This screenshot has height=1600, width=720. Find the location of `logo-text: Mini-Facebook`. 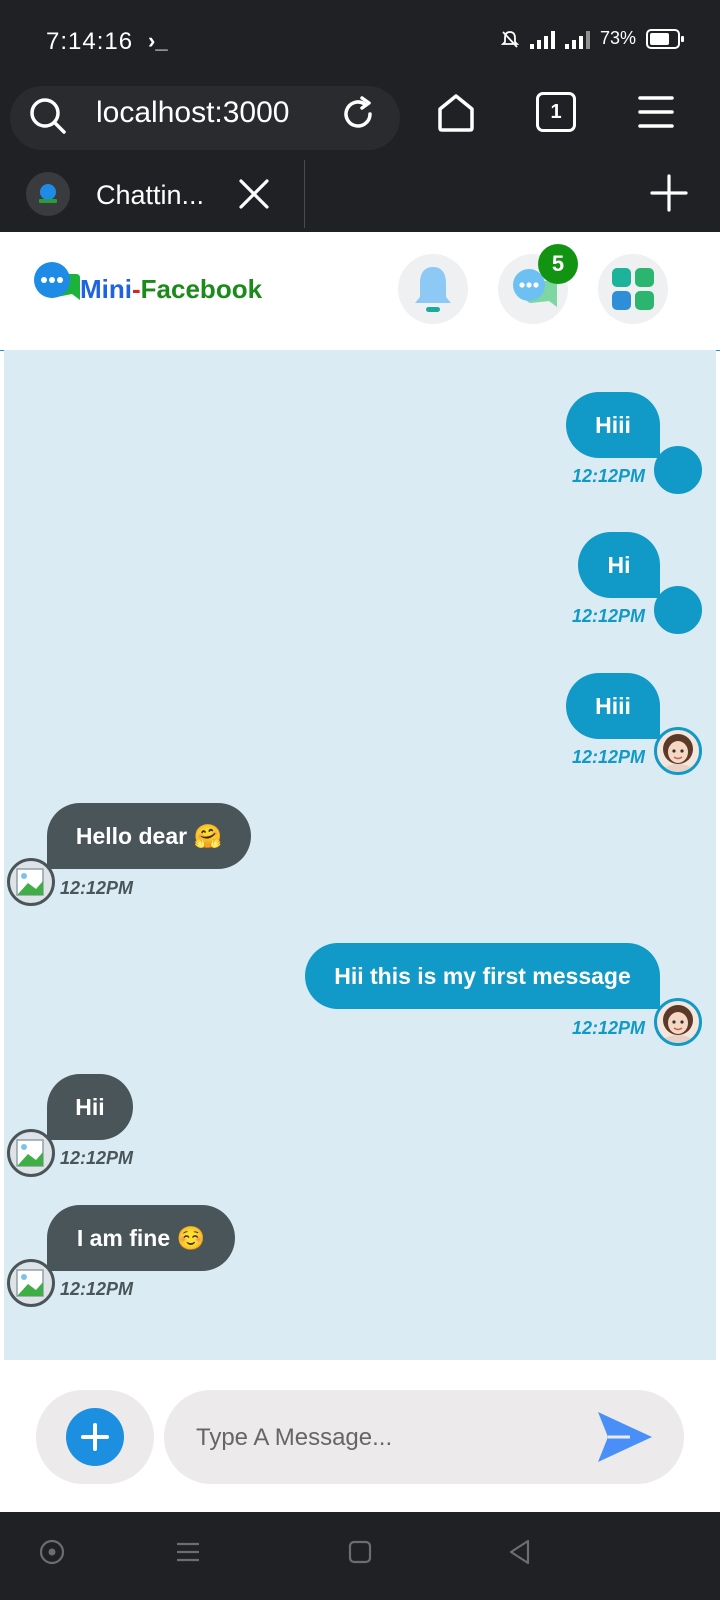

logo-text: Mini-Facebook is located at coordinates (171, 289).